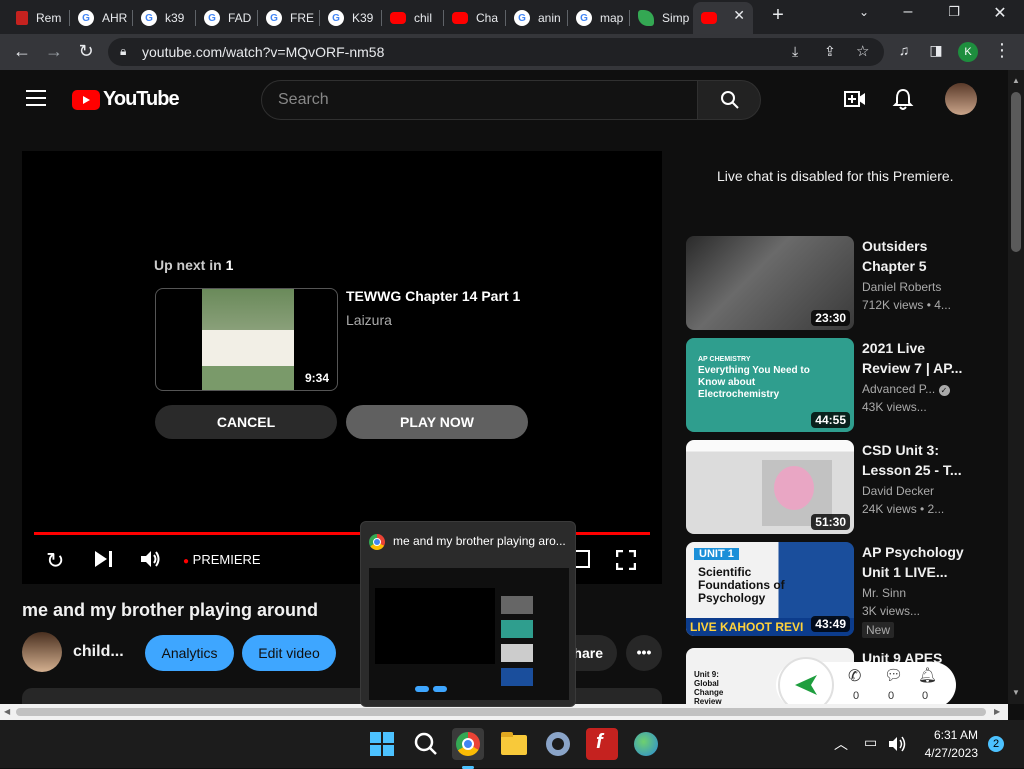  I want to click on profile-avatar: K, so click(968, 52).